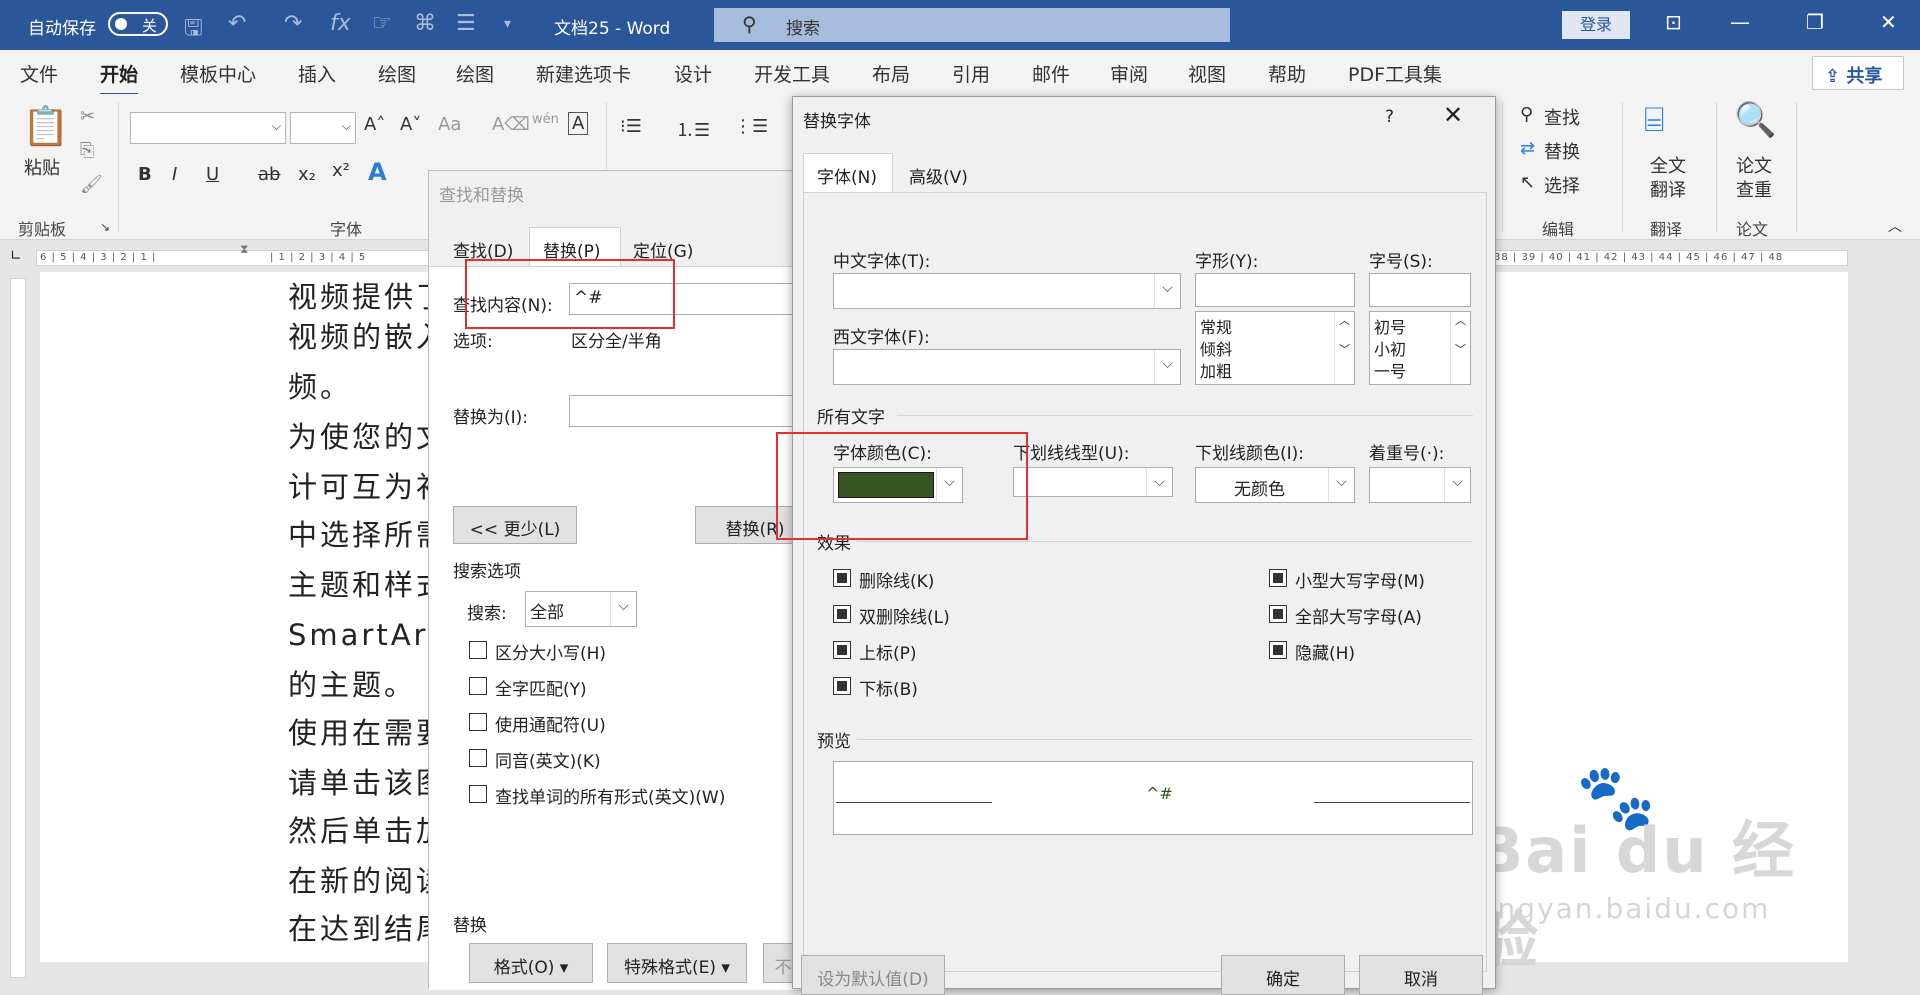 This screenshot has height=995, width=1920. I want to click on tab-developer: 开发工具, so click(792, 73).